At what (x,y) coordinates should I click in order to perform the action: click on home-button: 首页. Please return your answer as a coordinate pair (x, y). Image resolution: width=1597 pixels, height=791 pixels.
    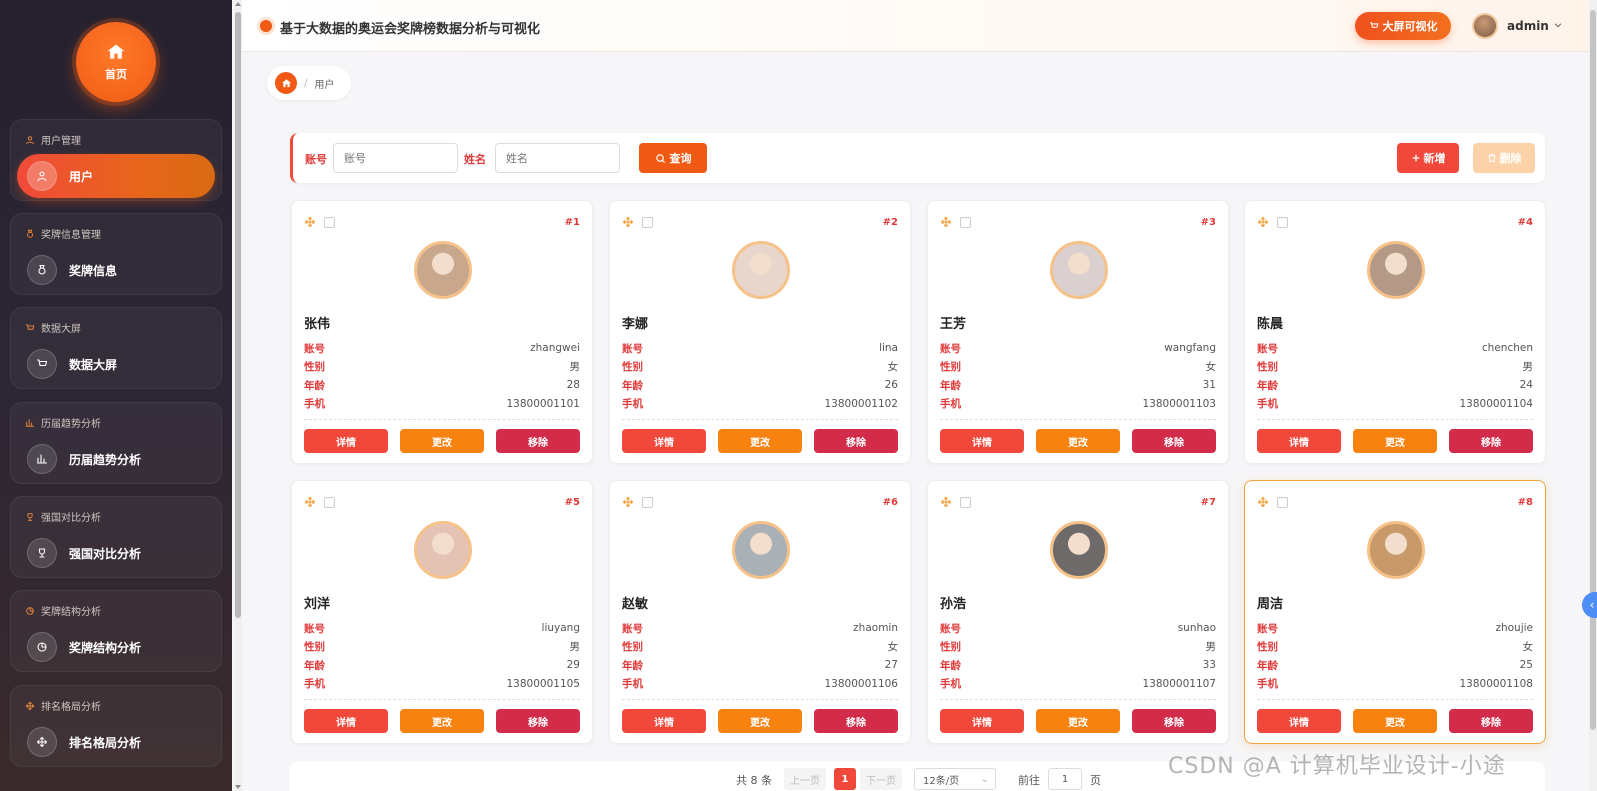
    Looking at the image, I should click on (116, 62).